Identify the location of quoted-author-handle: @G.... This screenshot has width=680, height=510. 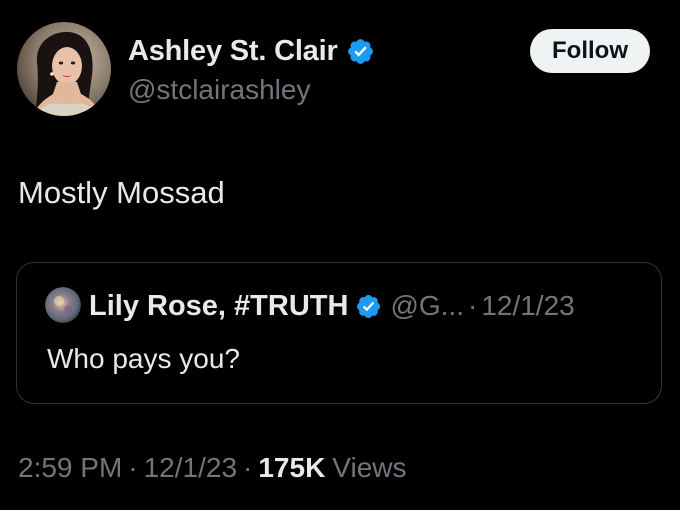
(427, 306).